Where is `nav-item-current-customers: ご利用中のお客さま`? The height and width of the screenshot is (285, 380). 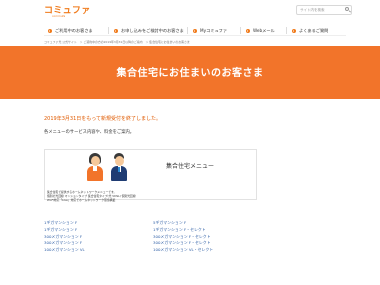
nav-item-current-customers: ご利用中のお客さま is located at coordinates (70, 30).